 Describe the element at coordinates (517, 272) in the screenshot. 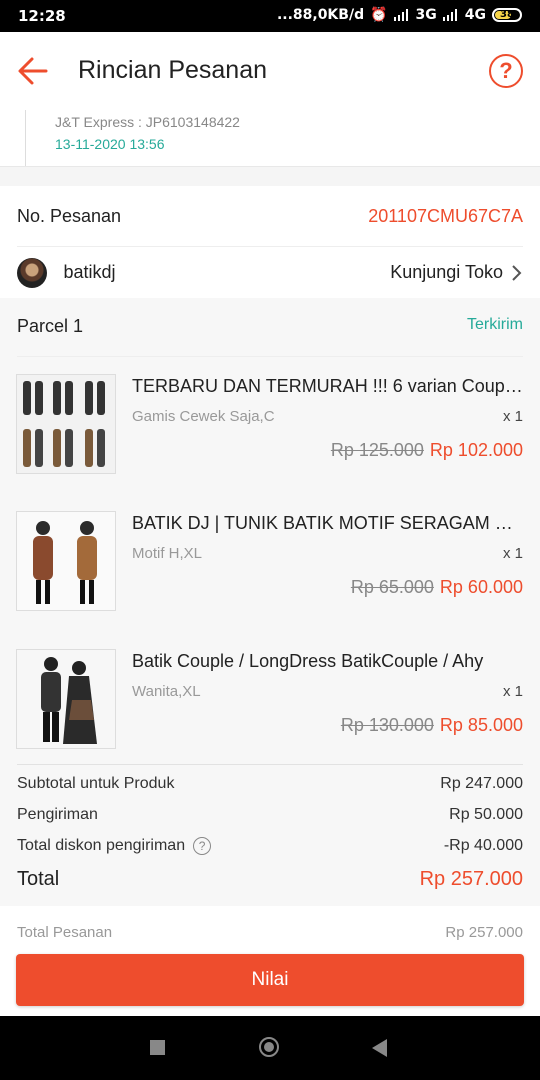

I see `chevron-right-icon` at that location.